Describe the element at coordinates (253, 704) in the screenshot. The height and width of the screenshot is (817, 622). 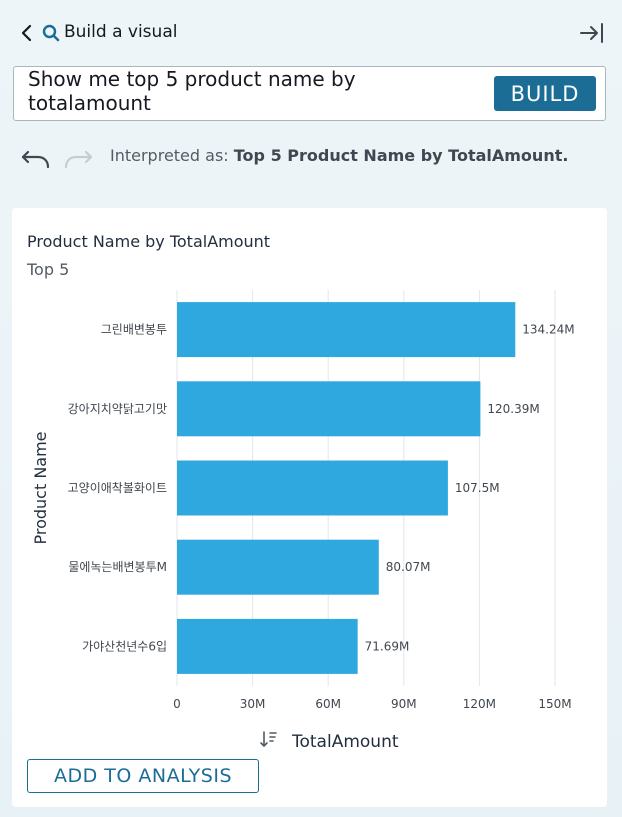
I see `x-tick-label: 30M` at that location.